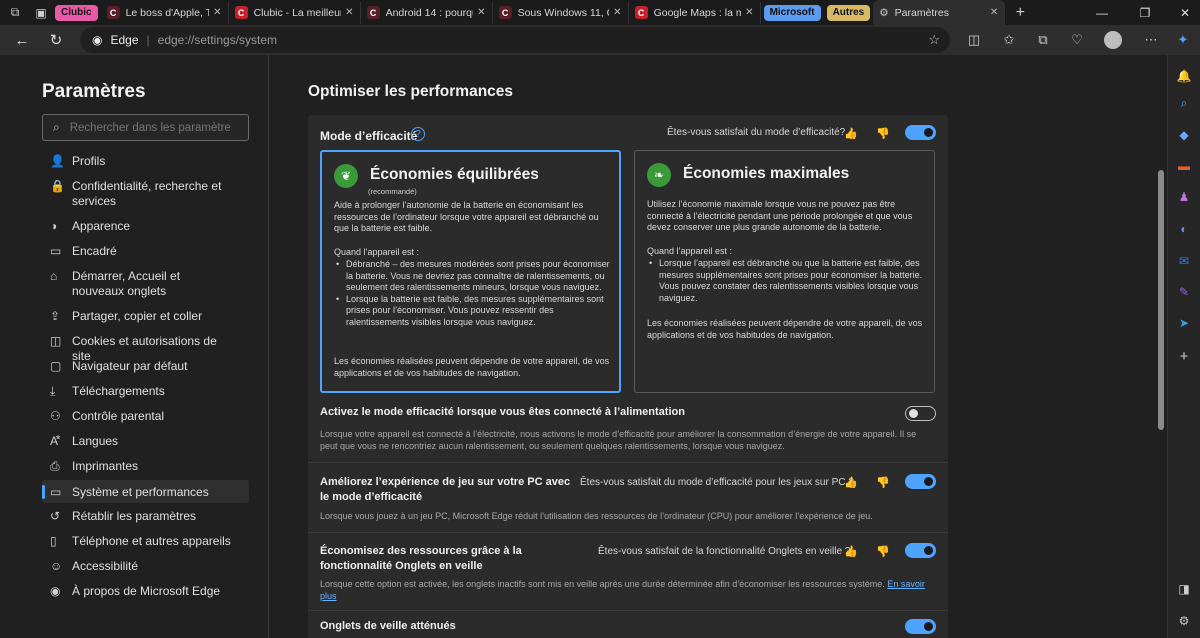  What do you see at coordinates (1184, 76) in the screenshot?
I see `notification-bell-icon: 🔔` at bounding box center [1184, 76].